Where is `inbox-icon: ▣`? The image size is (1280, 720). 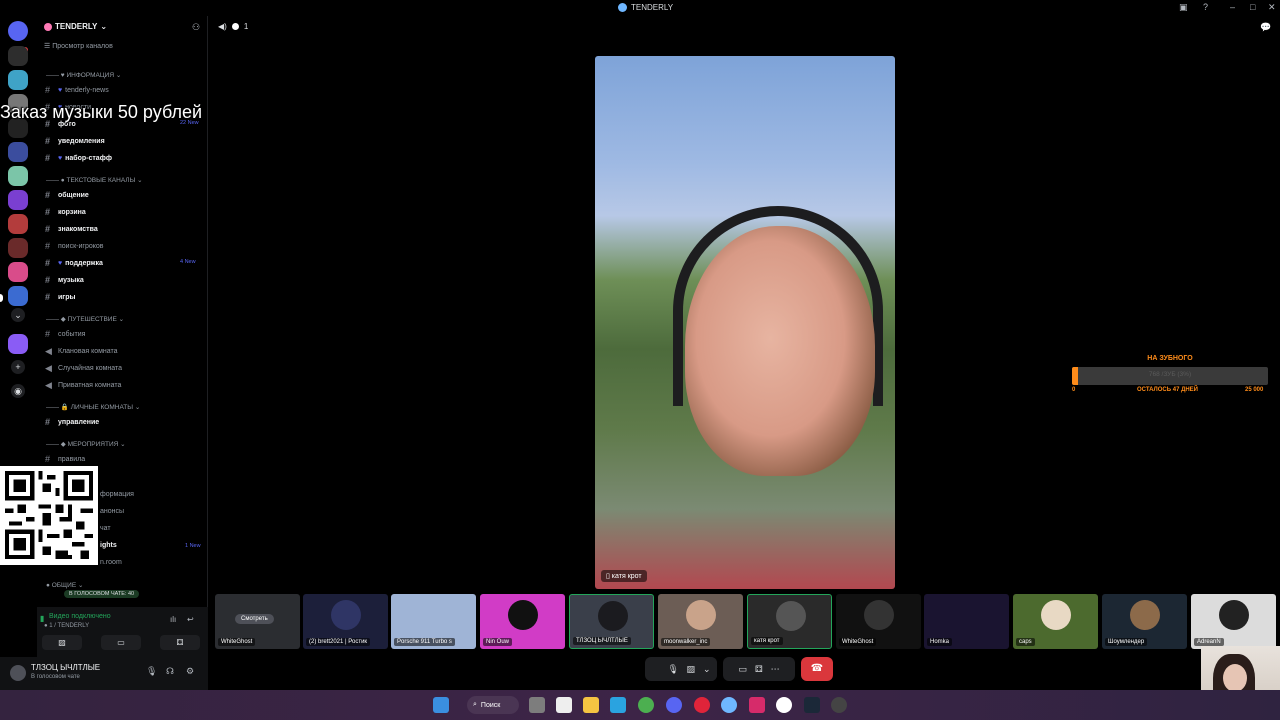 inbox-icon: ▣ is located at coordinates (1183, 7).